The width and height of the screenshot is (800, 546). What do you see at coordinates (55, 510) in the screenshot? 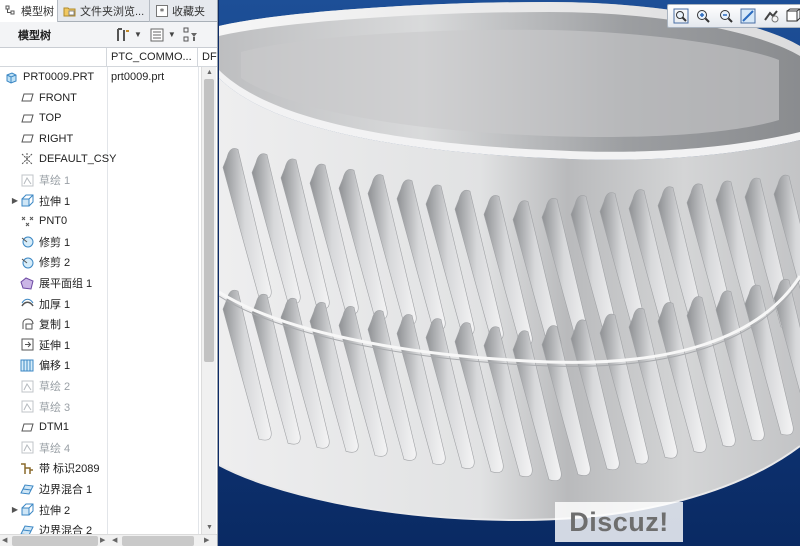
I see `tree-item-label: 拉伸 2` at bounding box center [55, 510].